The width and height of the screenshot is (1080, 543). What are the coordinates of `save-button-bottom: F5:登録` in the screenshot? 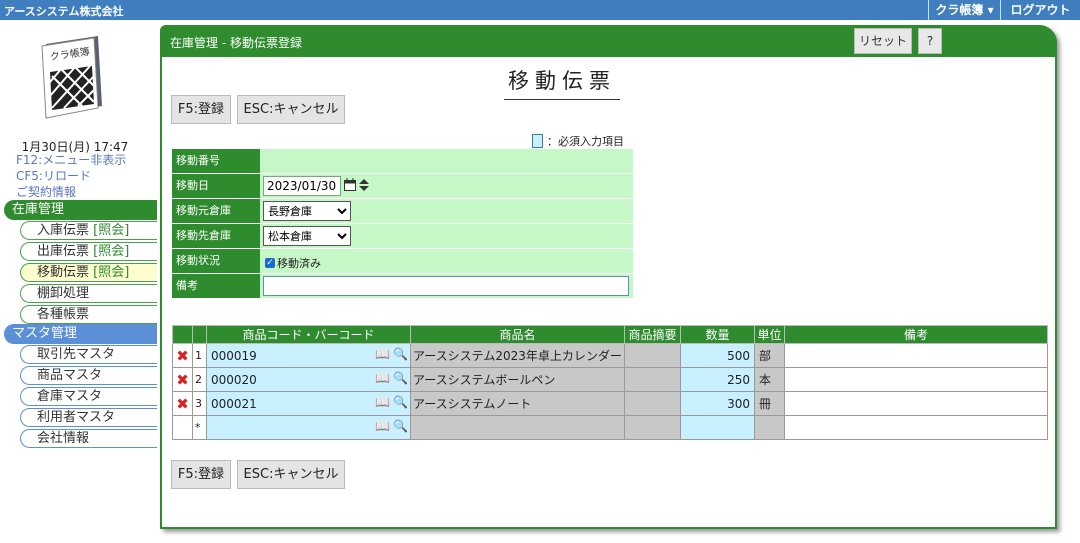 It's located at (201, 474).